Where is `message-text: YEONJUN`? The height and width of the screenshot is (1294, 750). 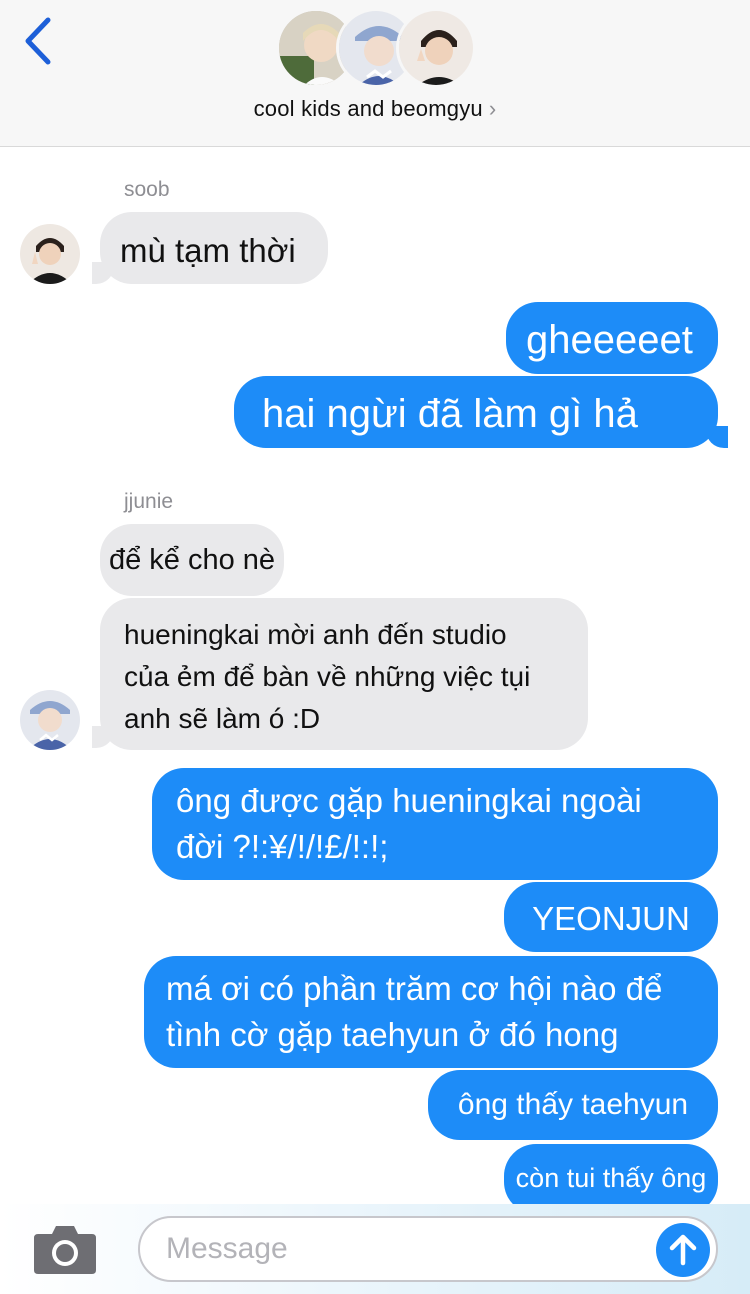
message-text: YEONJUN is located at coordinates (611, 918).